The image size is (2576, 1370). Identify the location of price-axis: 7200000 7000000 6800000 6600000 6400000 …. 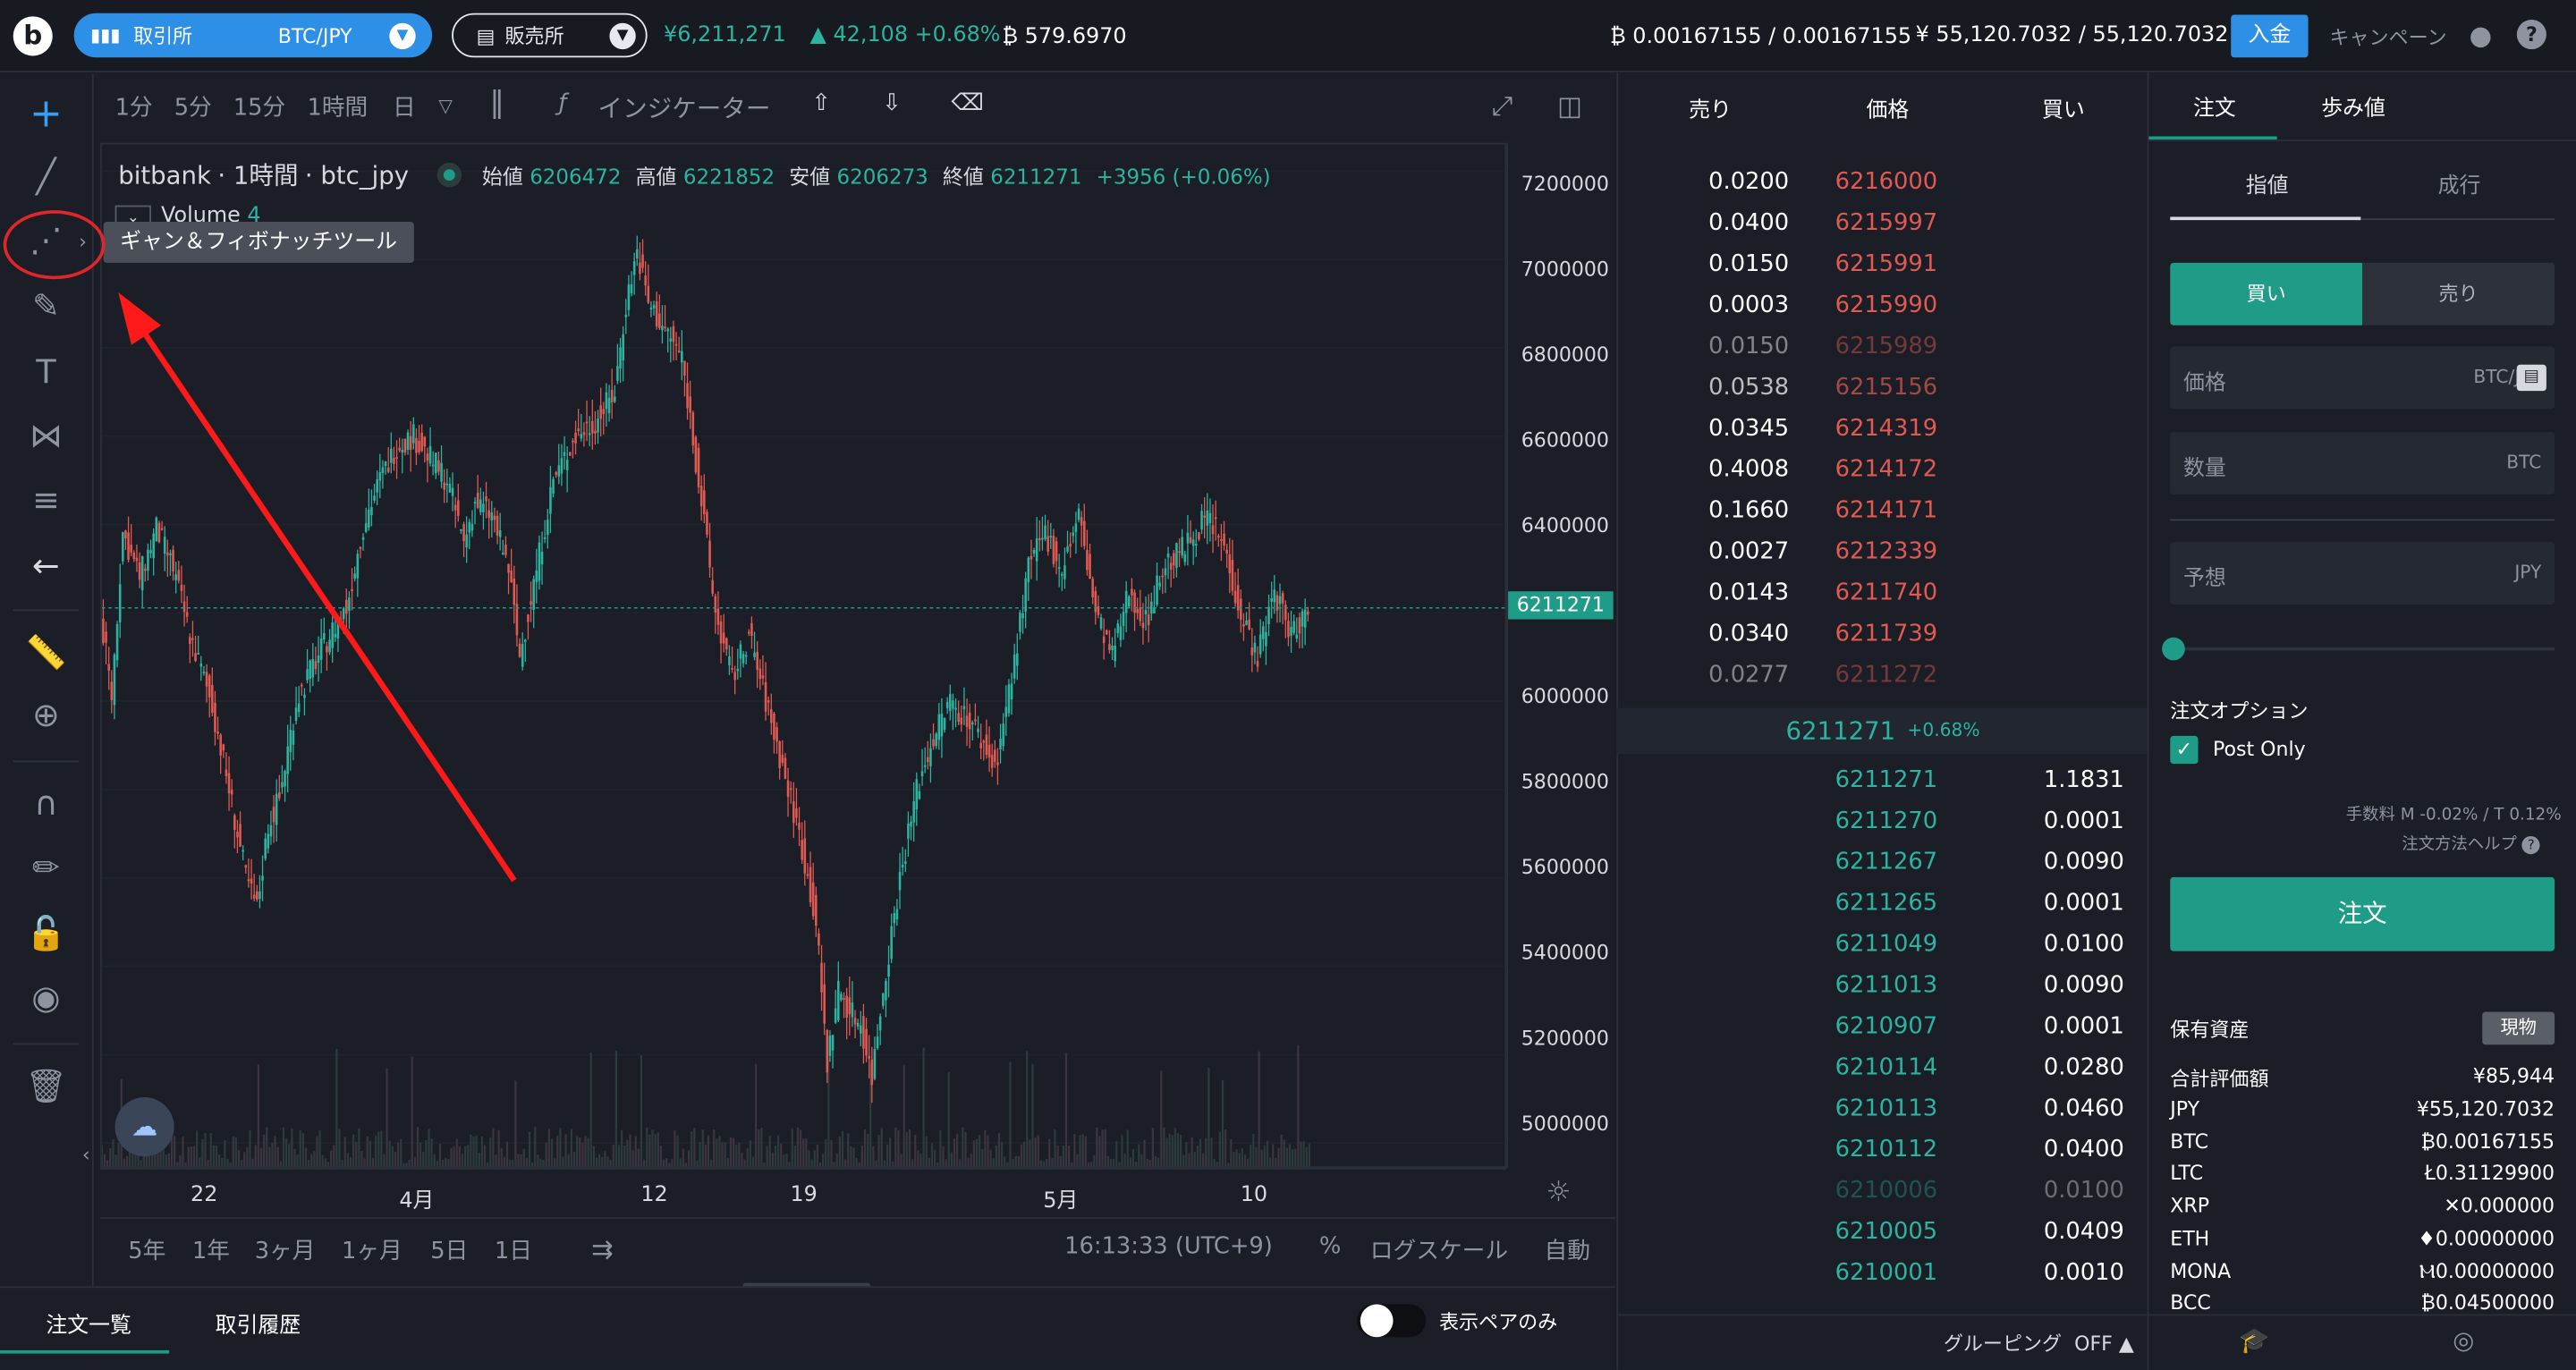
(1560, 655).